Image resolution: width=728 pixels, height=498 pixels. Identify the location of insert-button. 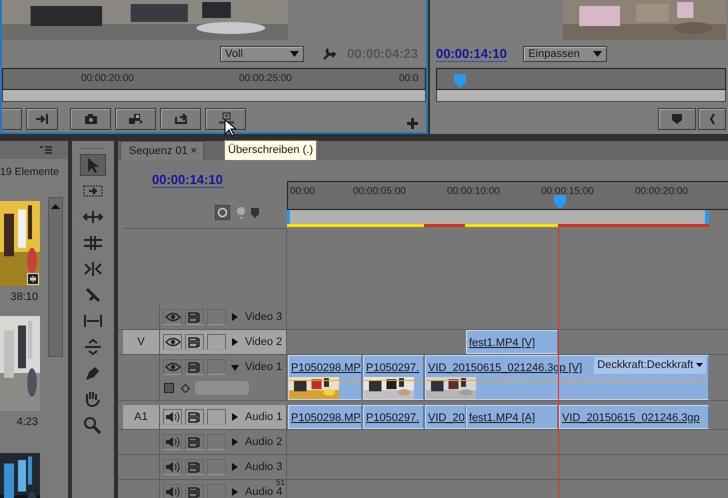
(42, 119).